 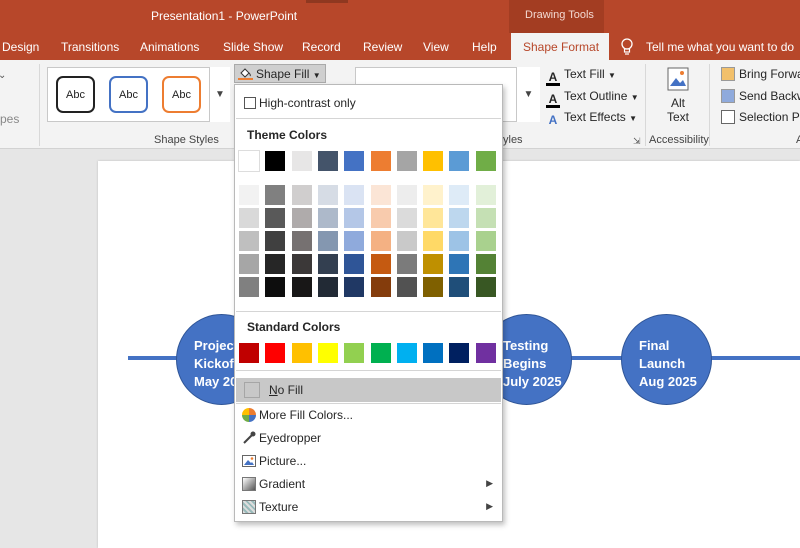 I want to click on no-fill-item: No Fill, so click(x=368, y=390).